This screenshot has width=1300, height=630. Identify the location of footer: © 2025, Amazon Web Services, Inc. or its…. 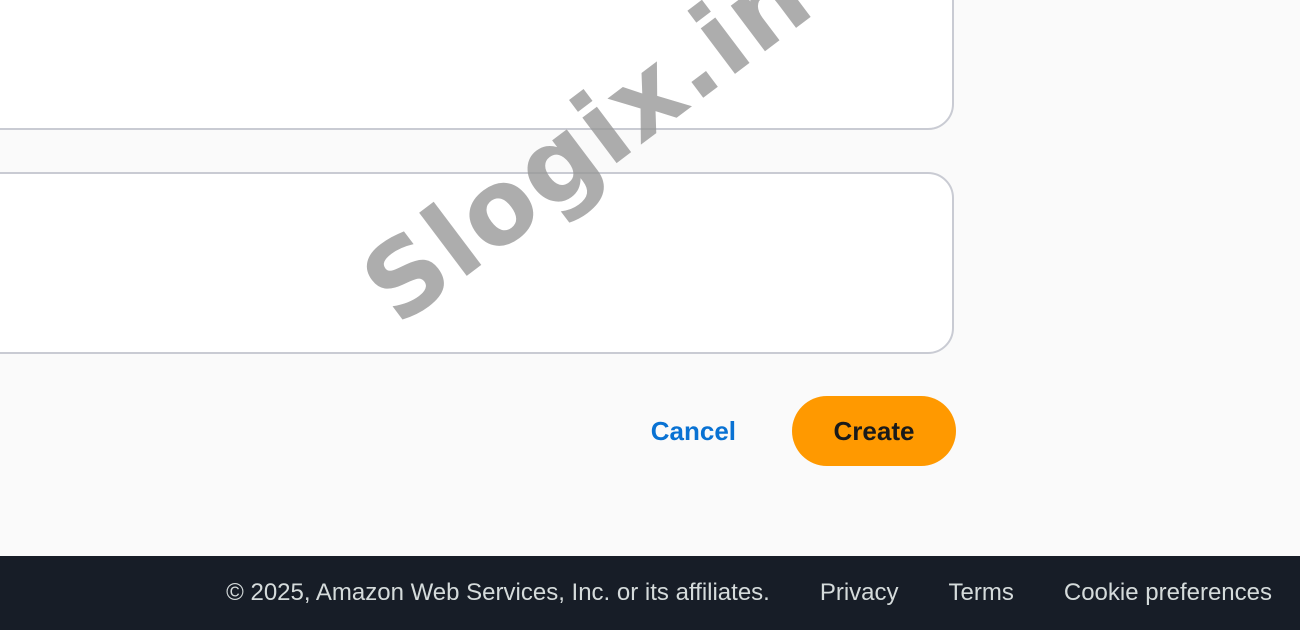
(650, 593).